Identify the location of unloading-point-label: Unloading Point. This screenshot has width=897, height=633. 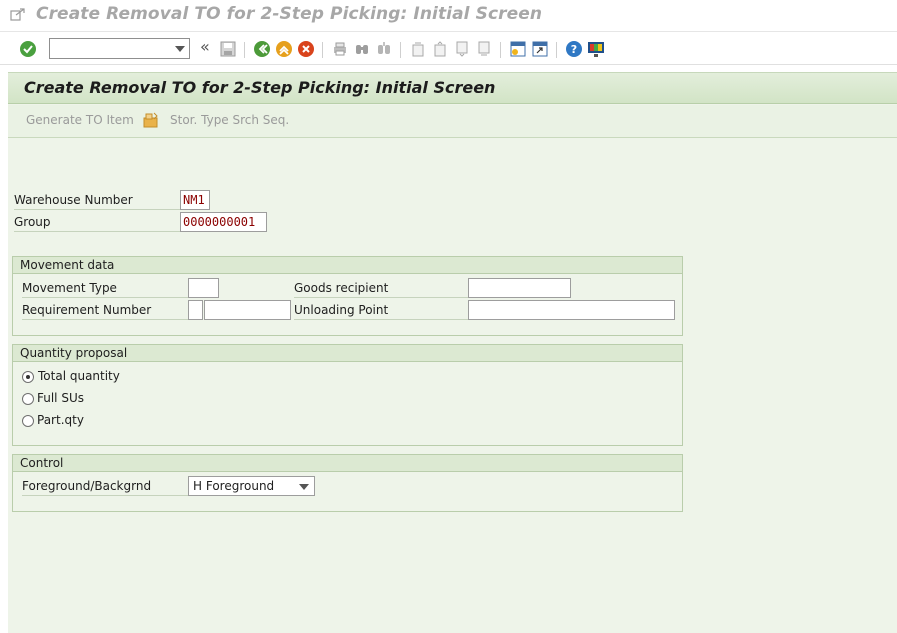
(341, 310).